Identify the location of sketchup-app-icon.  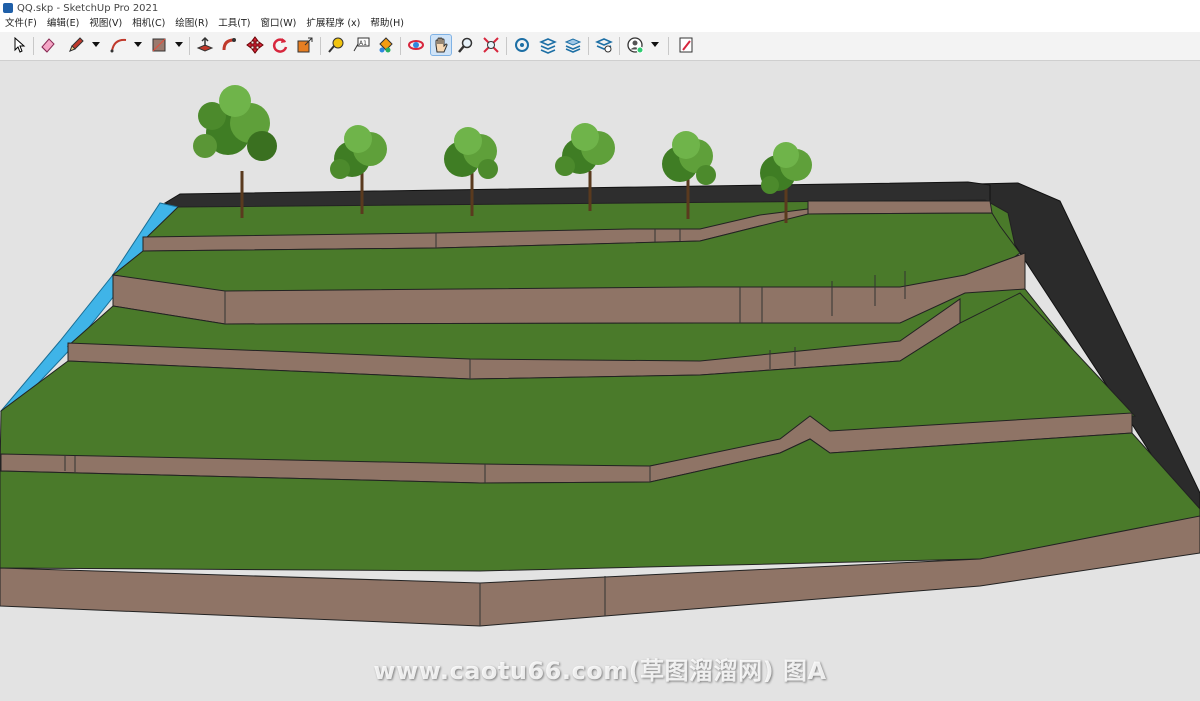
(8, 8).